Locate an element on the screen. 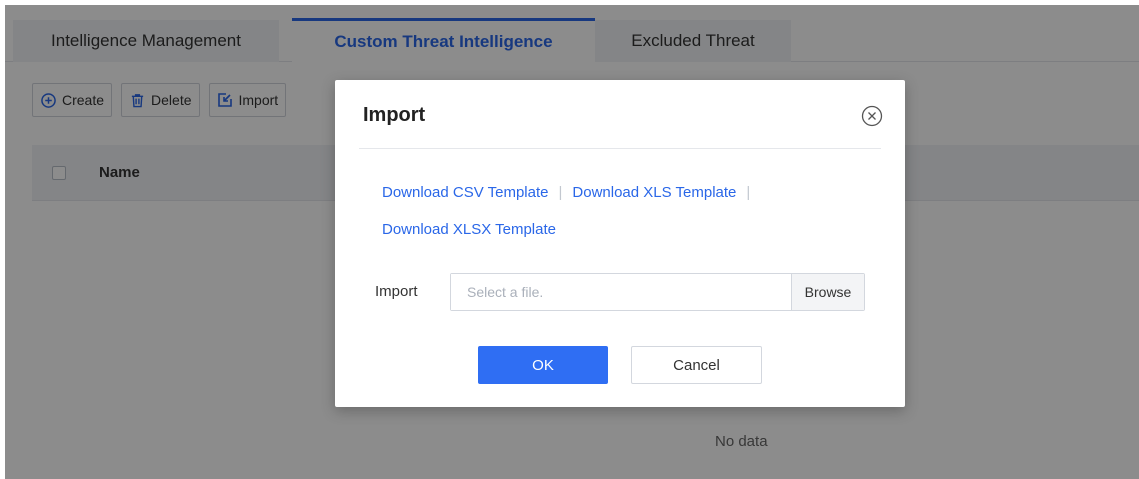 The height and width of the screenshot is (479, 1139). browse-button: Browse is located at coordinates (827, 292).